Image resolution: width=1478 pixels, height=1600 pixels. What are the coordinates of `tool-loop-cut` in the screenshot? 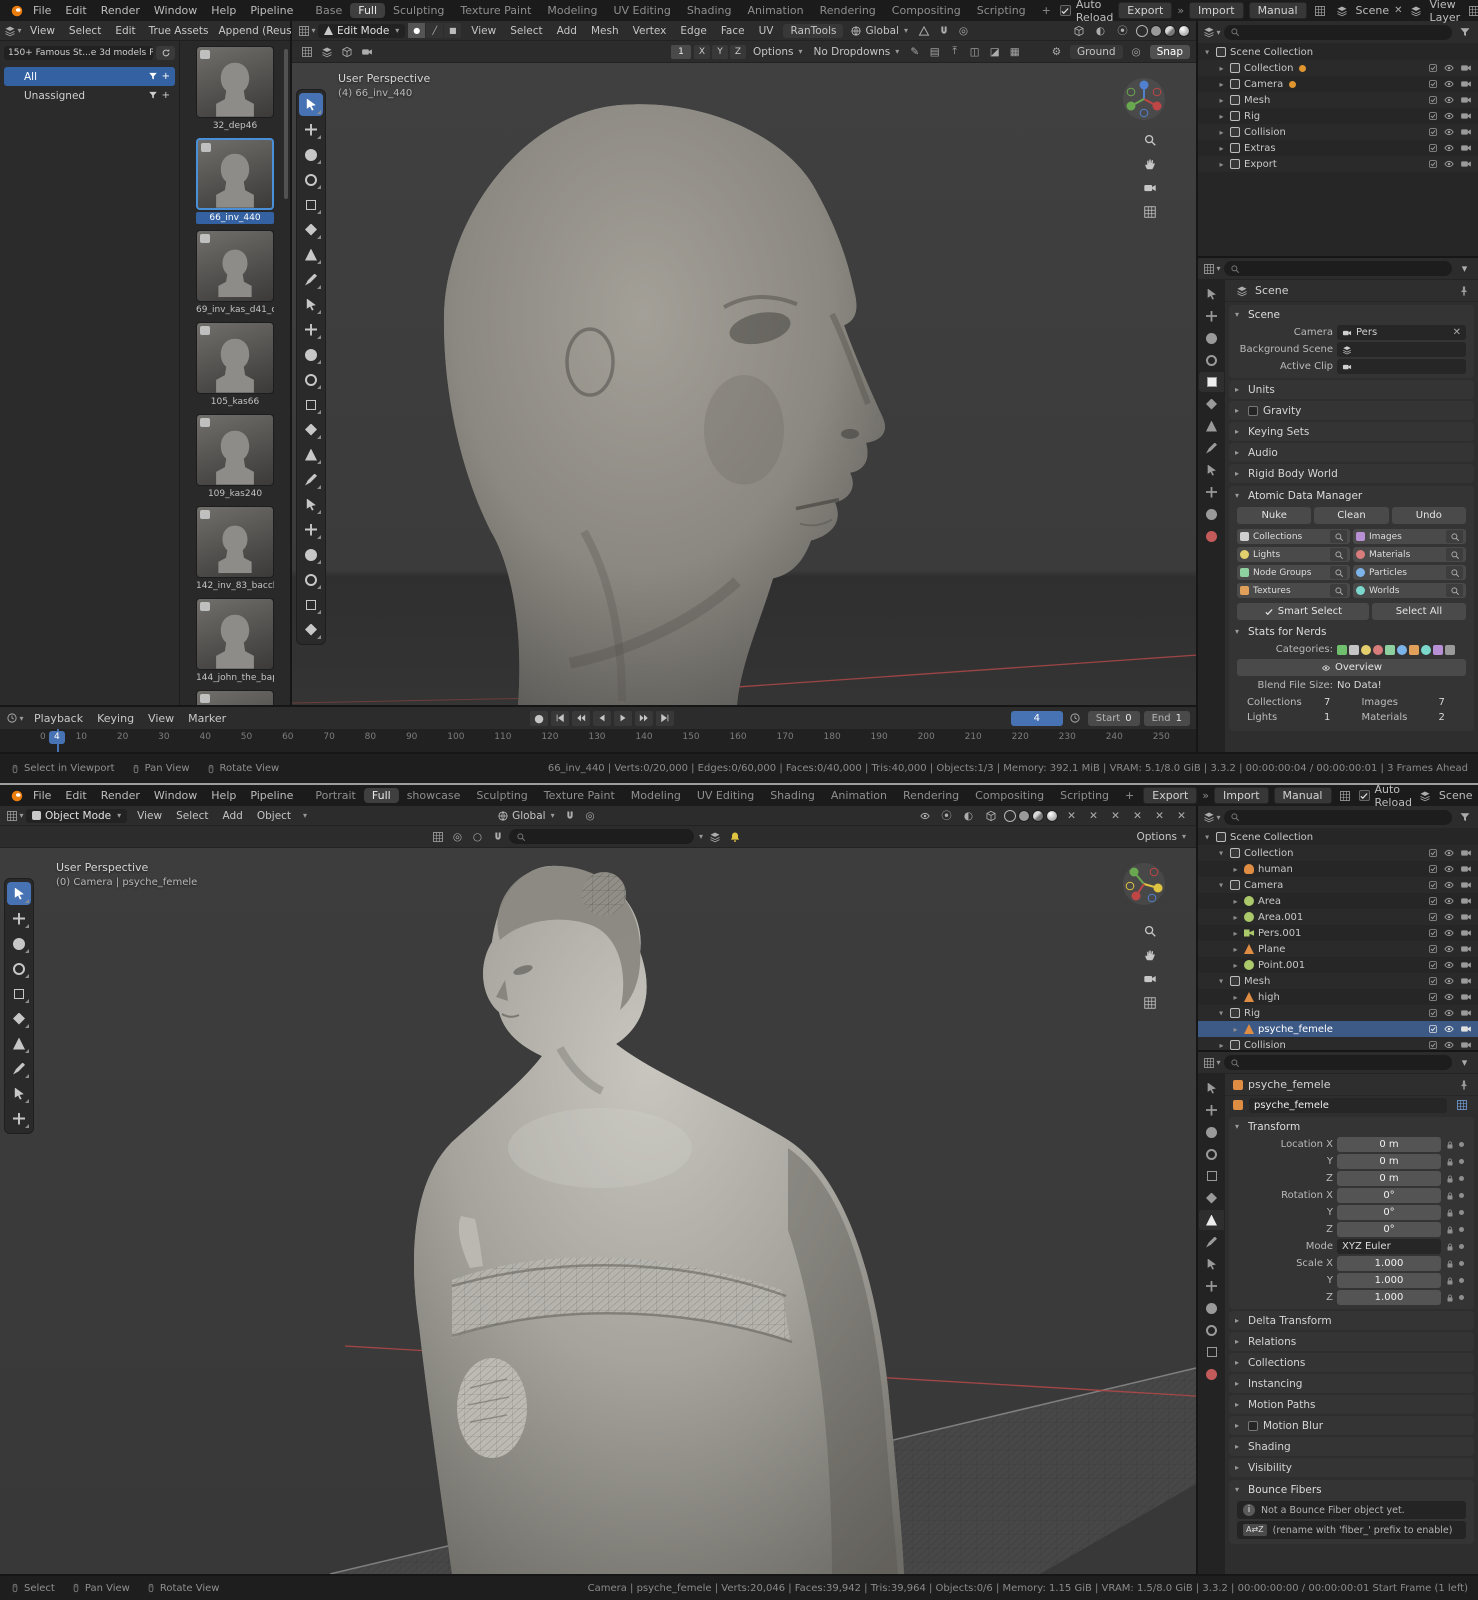 It's located at (311, 404).